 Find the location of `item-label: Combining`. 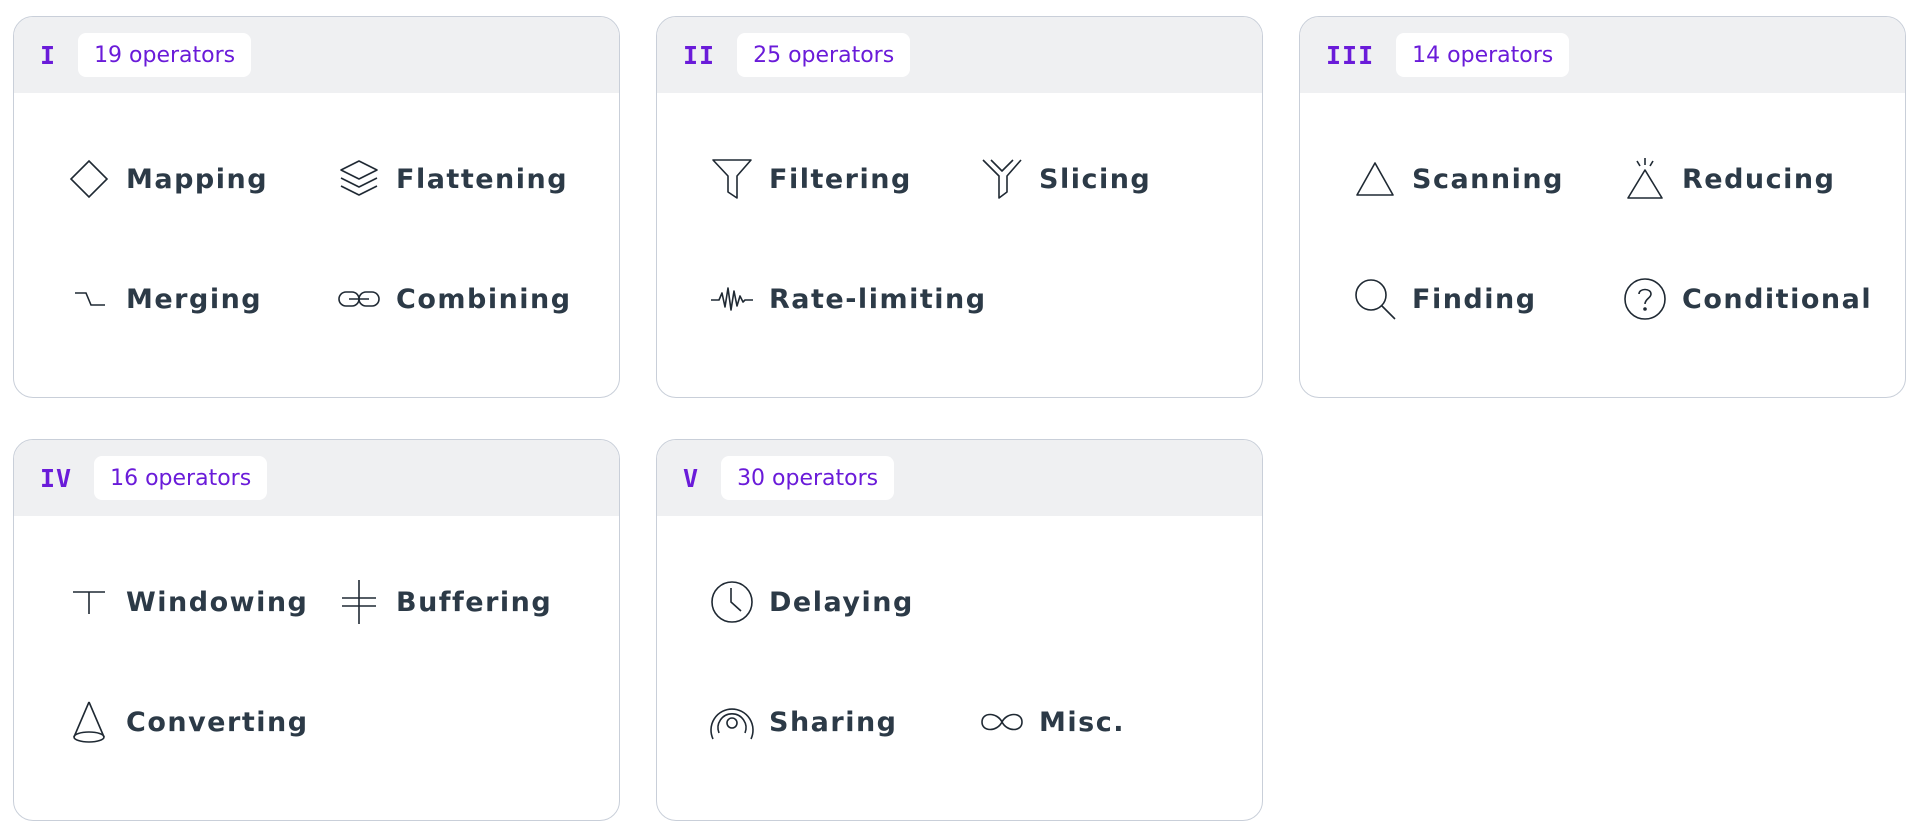

item-label: Combining is located at coordinates (484, 299).